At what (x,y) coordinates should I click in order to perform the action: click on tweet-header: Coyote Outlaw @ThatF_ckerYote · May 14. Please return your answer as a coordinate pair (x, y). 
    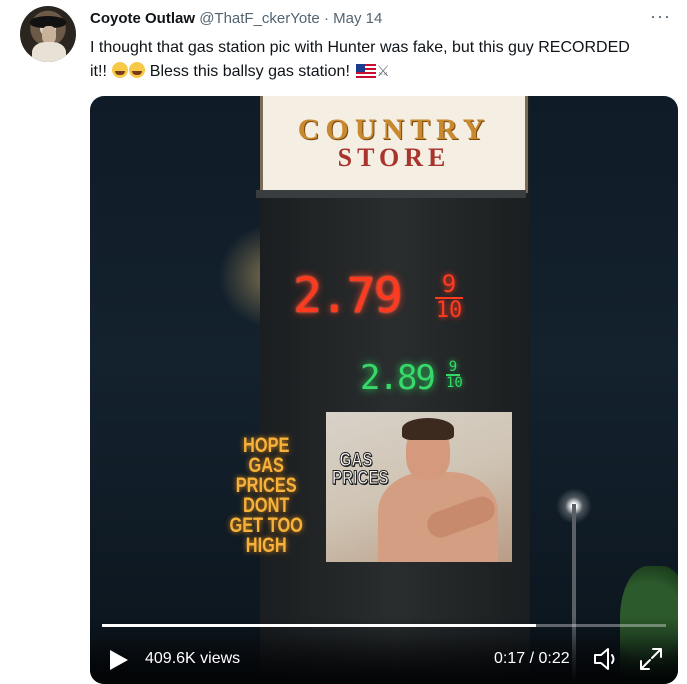
    Looking at the image, I should click on (236, 18).